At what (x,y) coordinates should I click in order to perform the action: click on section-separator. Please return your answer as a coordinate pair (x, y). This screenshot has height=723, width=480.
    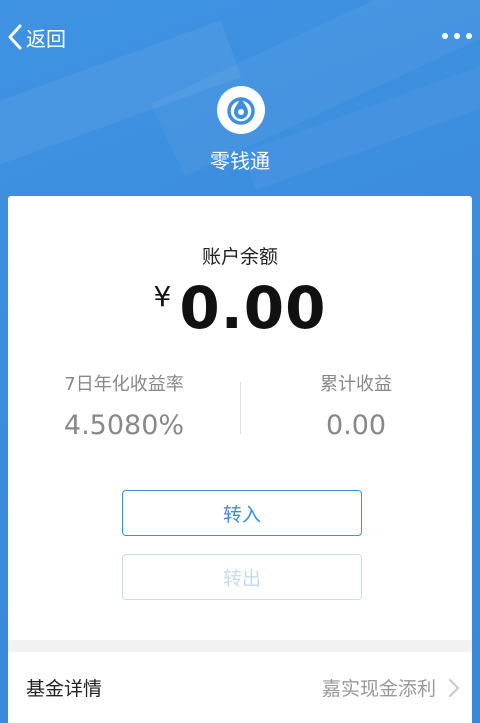
    Looking at the image, I should click on (240, 646).